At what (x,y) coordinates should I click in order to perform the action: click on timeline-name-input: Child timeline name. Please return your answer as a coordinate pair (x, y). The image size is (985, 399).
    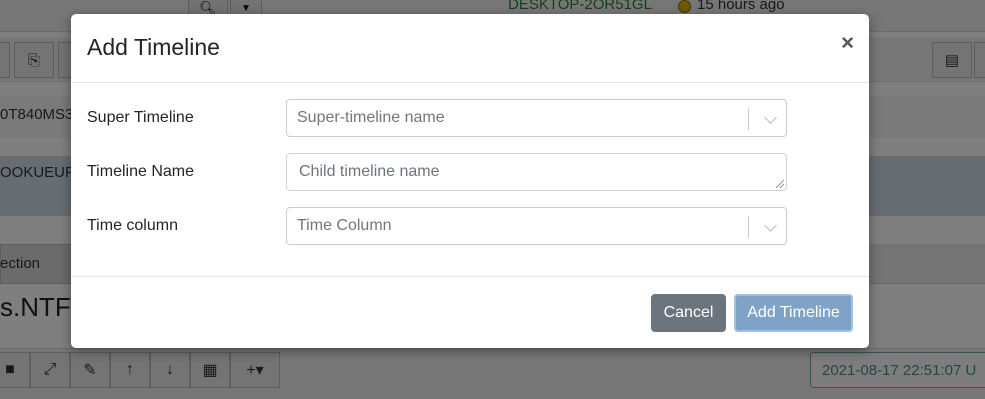
    Looking at the image, I should click on (536, 172).